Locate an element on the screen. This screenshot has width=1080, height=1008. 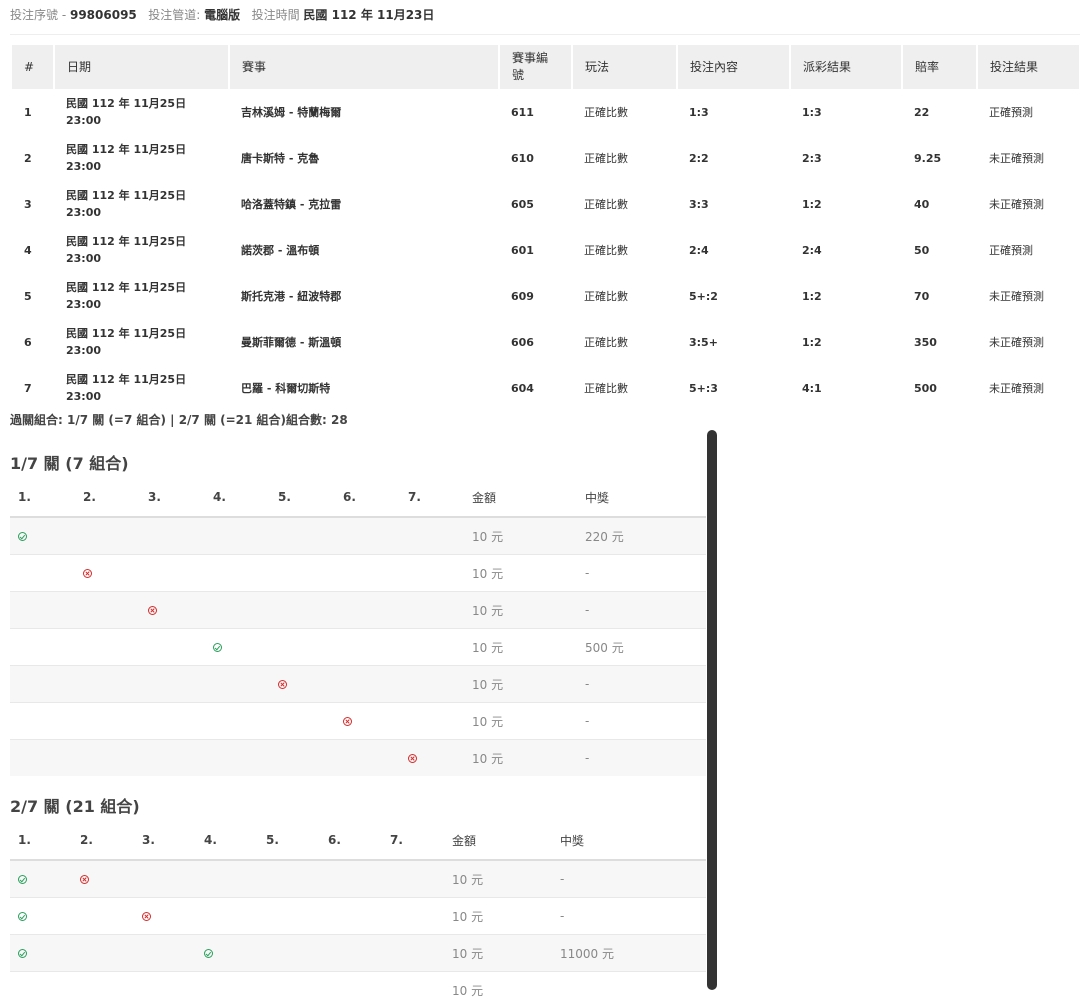
bet-no: 3 is located at coordinates (33, 204).